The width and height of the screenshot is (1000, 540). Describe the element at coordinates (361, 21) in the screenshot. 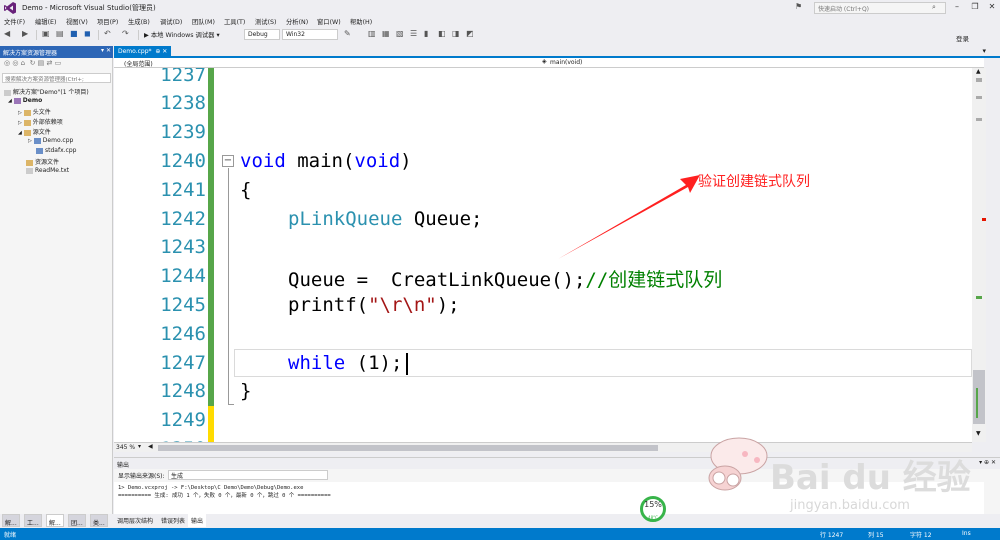

I see `menu-help: 帮助(H)` at that location.